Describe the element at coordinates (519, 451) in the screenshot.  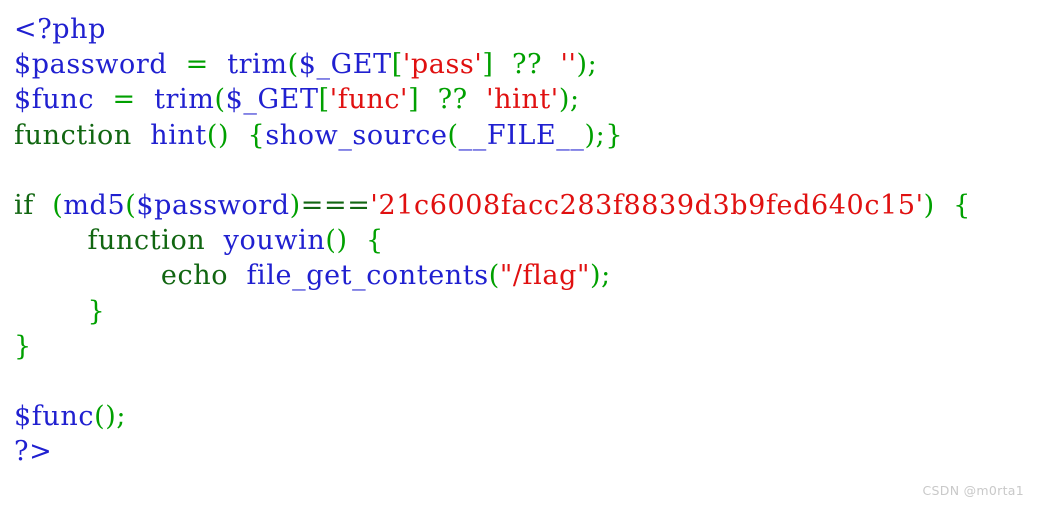
I see `code-line: ?>` at that location.